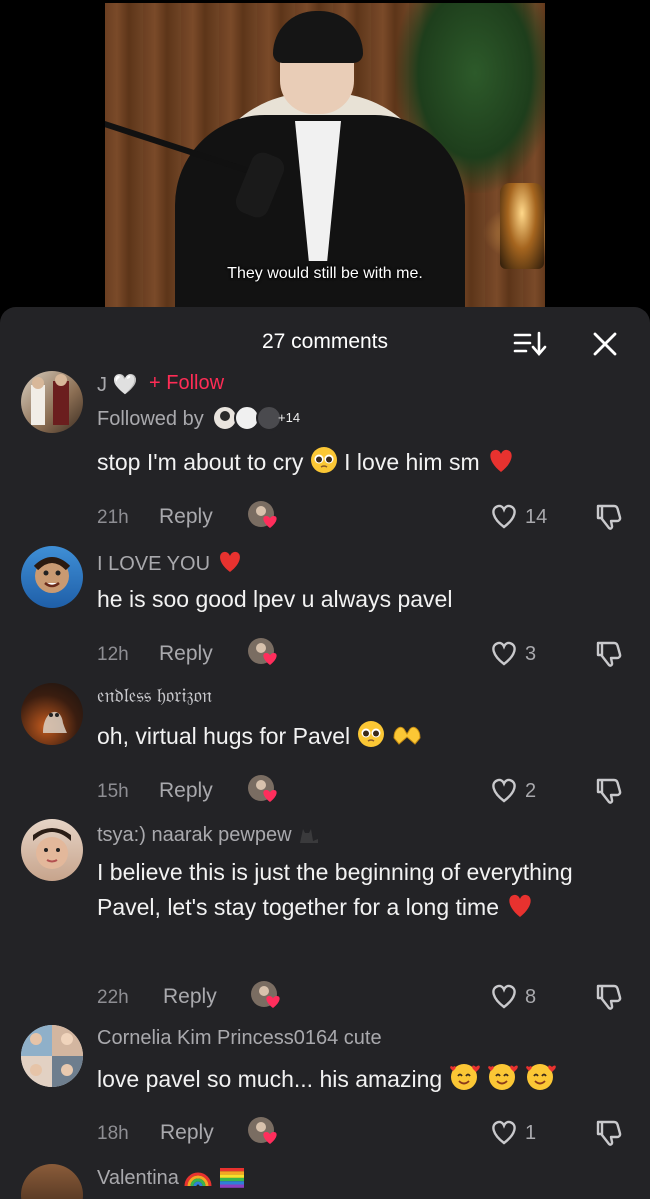  Describe the element at coordinates (530, 344) in the screenshot. I see `sort-icon` at that location.